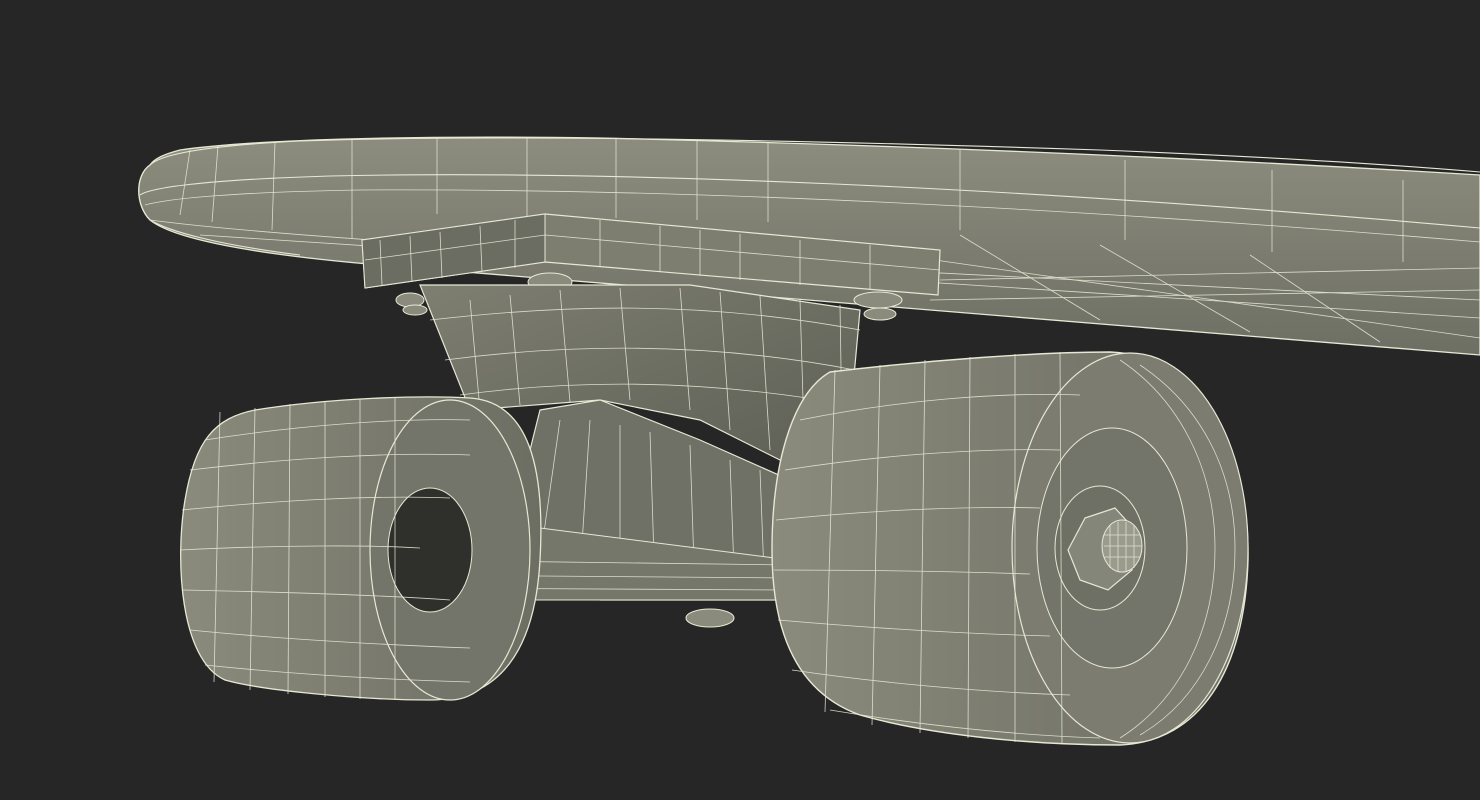  What do you see at coordinates (710, 618) in the screenshot?
I see `kingpin-nut` at bounding box center [710, 618].